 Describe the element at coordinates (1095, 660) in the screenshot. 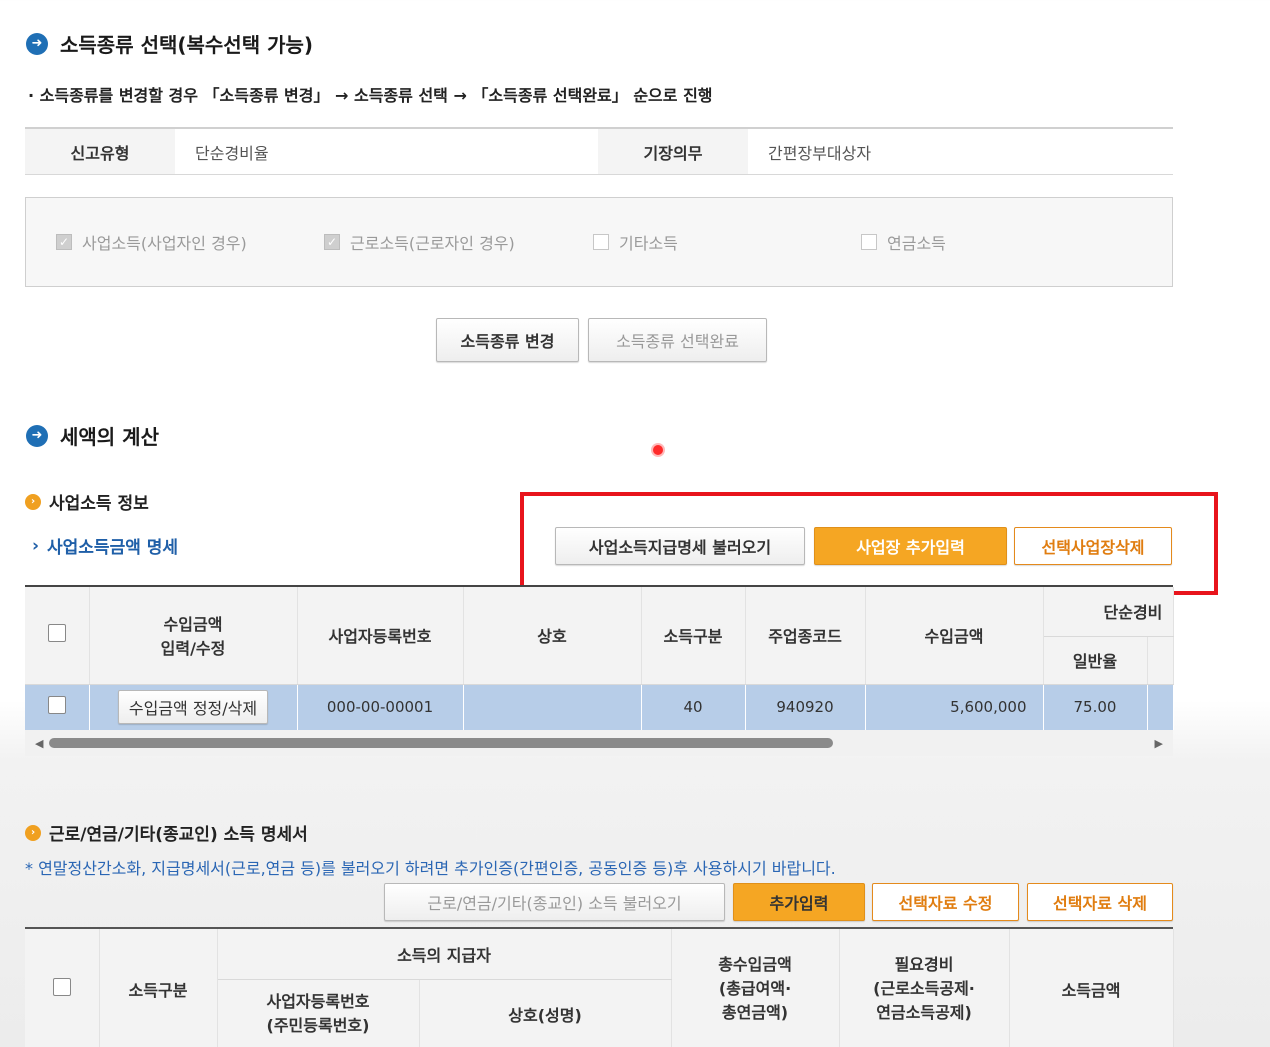

I see `col-general-rate: 일반율` at that location.